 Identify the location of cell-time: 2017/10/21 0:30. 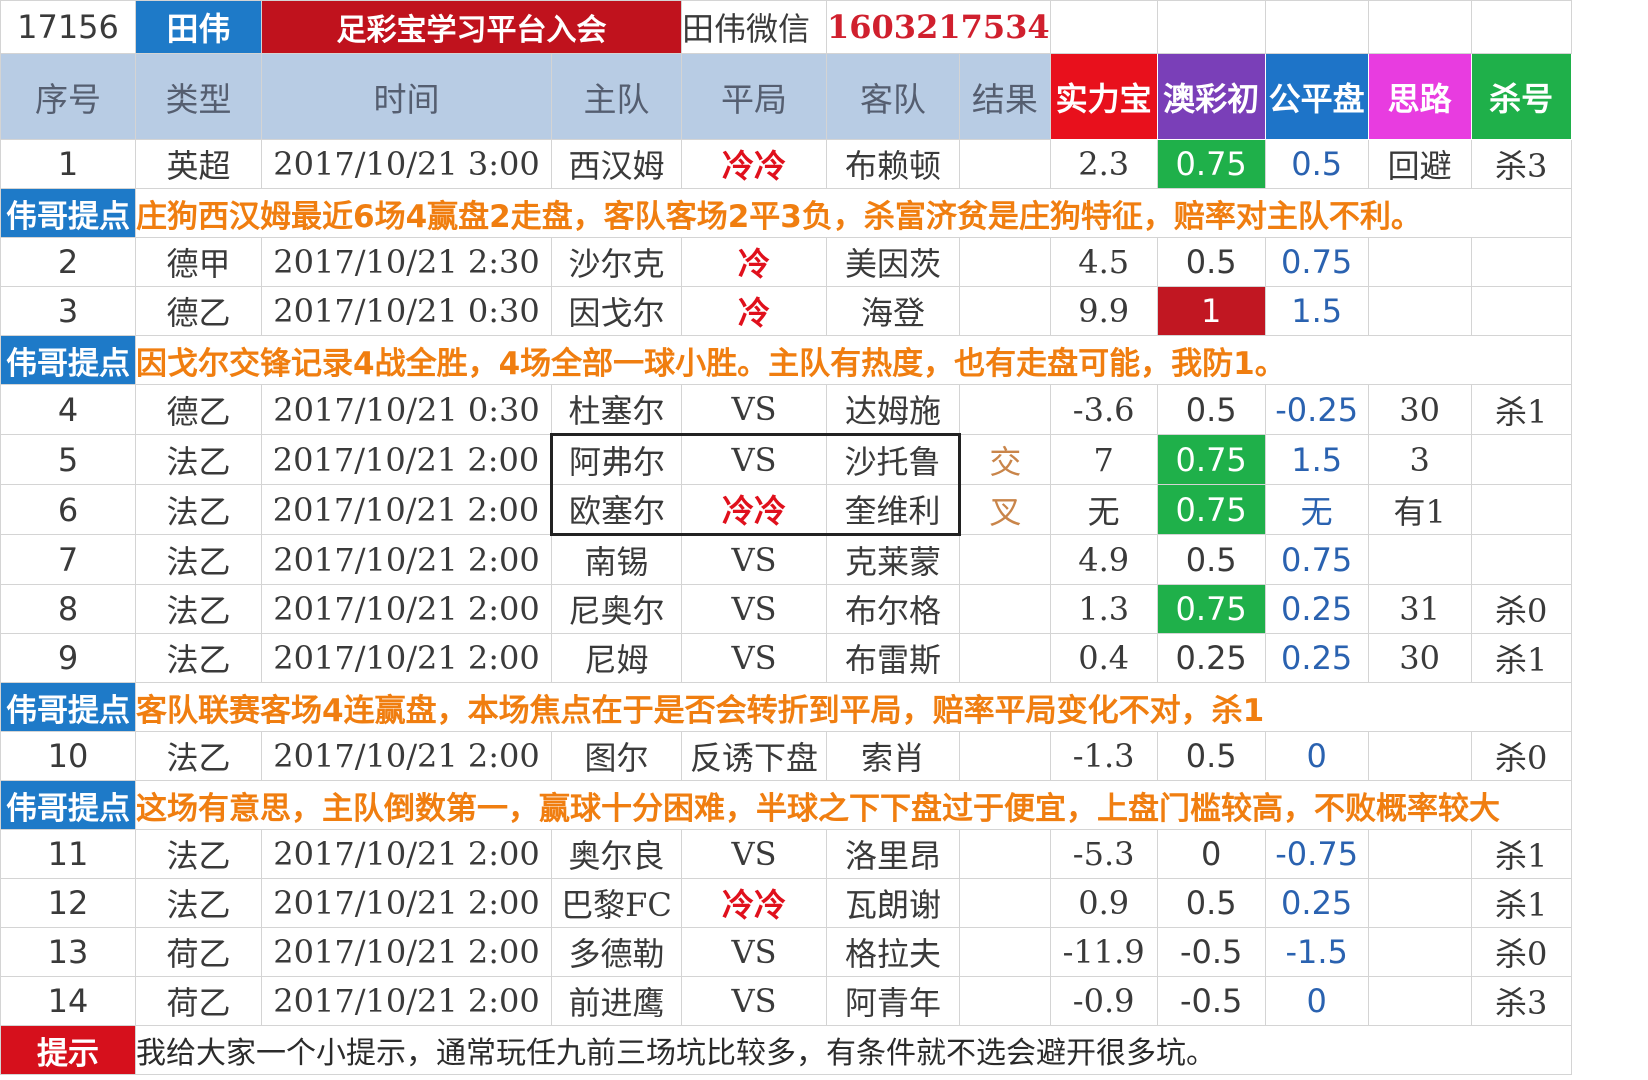
(406, 409).